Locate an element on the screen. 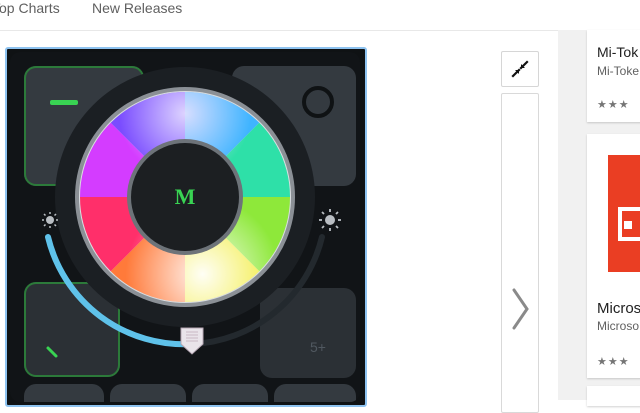 This screenshot has height=413, width=640. related-app-developer: Mi-Toke is located at coordinates (618, 71).